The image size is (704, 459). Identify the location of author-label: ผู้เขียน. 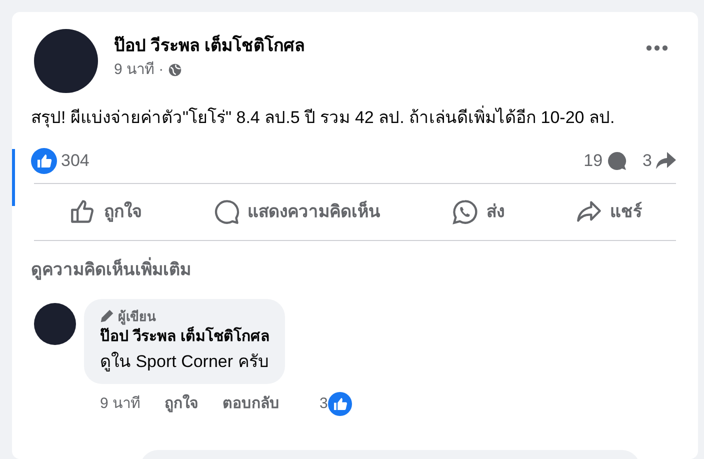
(137, 317).